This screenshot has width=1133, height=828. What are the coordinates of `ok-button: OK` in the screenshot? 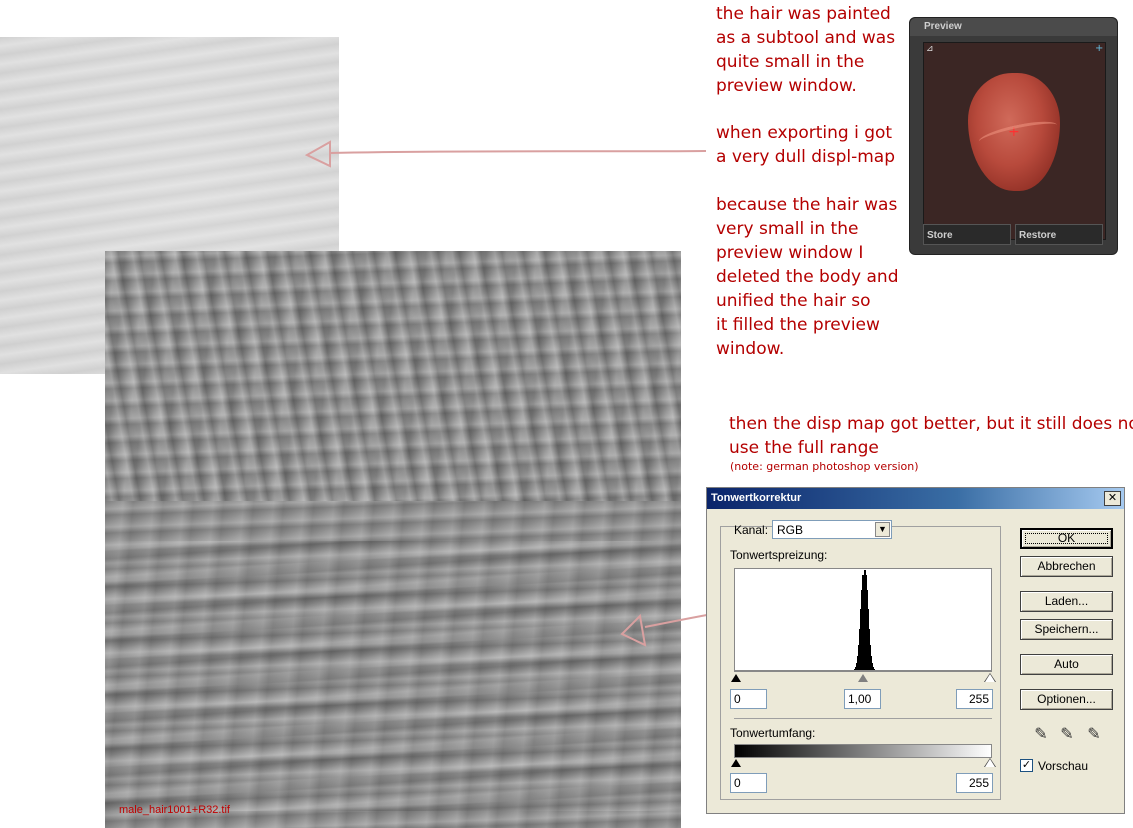 It's located at (1066, 538).